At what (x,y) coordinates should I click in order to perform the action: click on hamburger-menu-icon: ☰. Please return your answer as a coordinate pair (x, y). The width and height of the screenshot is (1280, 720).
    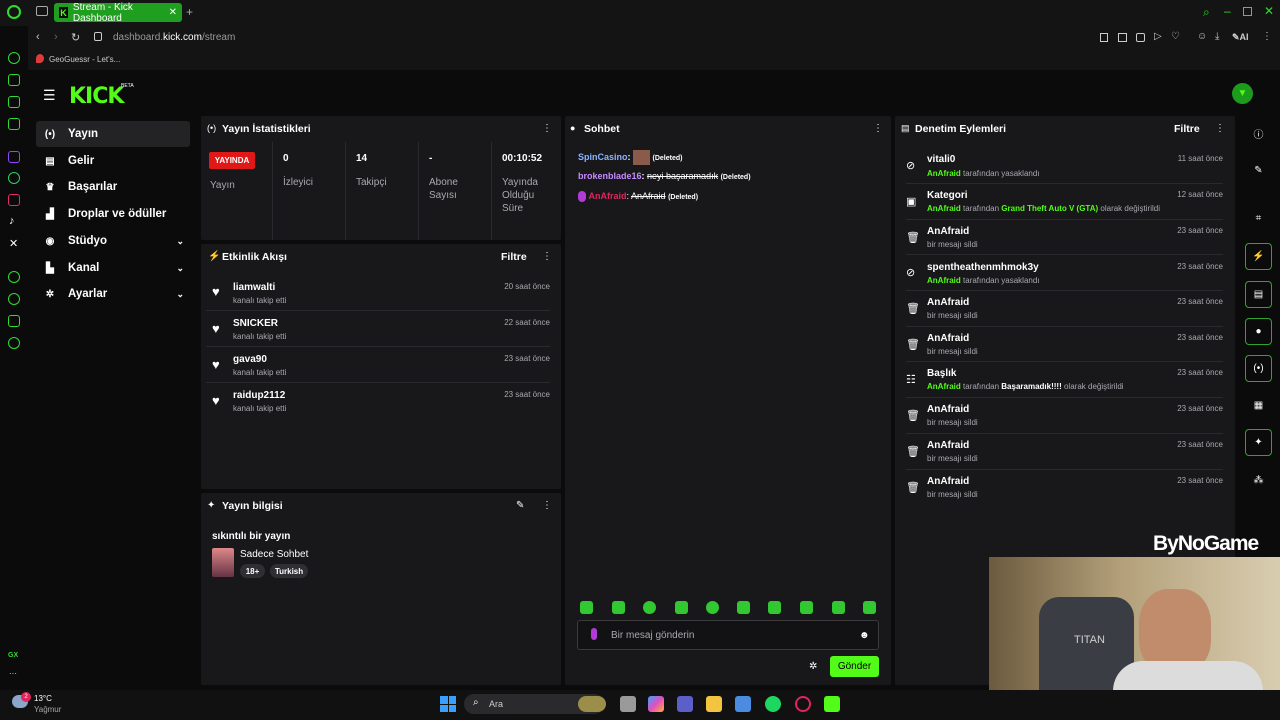
    Looking at the image, I should click on (49, 95).